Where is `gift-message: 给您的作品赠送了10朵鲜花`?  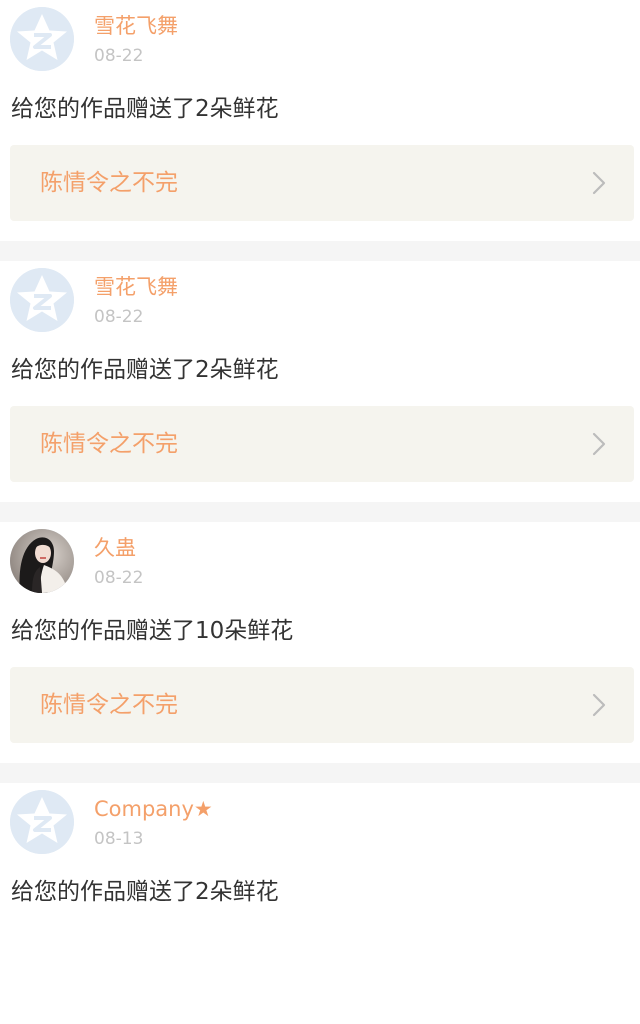 gift-message: 给您的作品赠送了10朵鲜花 is located at coordinates (152, 631).